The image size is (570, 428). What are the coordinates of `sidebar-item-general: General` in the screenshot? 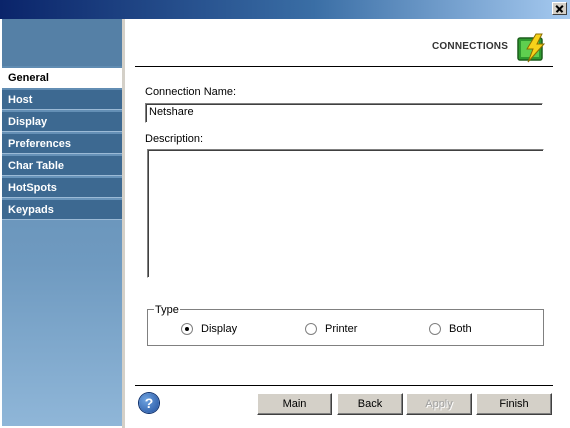 It's located at (62, 78).